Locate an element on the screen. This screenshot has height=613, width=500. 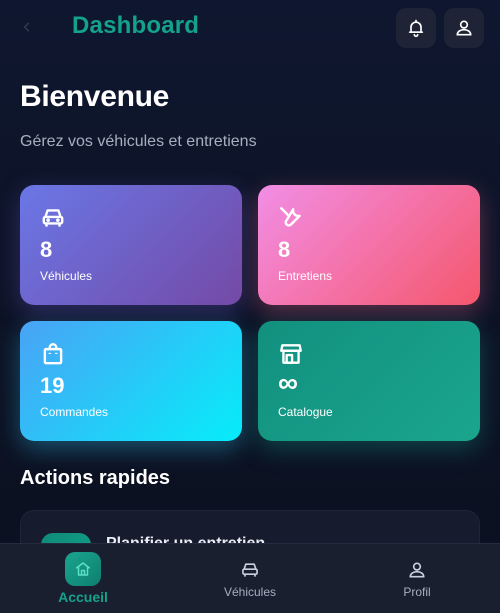
stat-label: Entretiens is located at coordinates (305, 276).